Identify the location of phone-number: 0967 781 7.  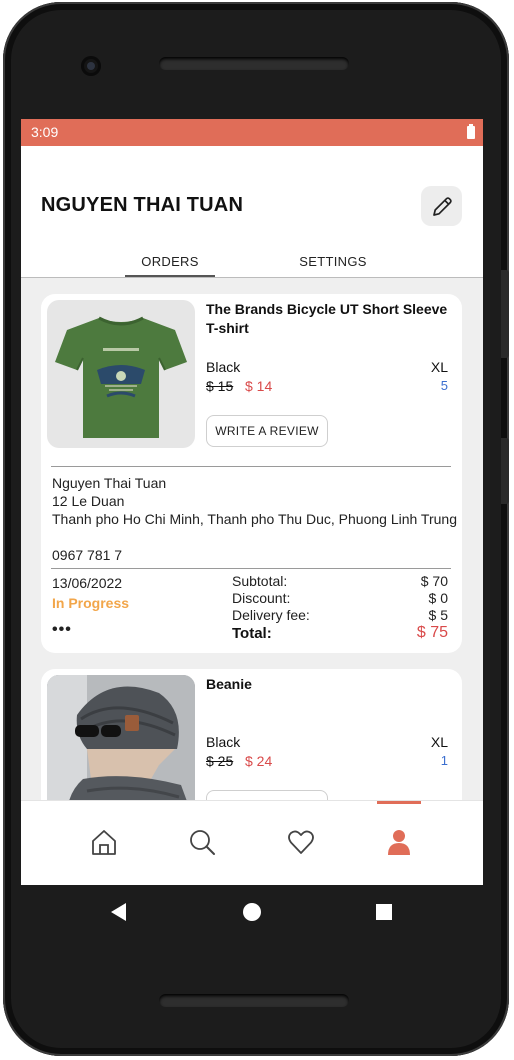
(87, 555).